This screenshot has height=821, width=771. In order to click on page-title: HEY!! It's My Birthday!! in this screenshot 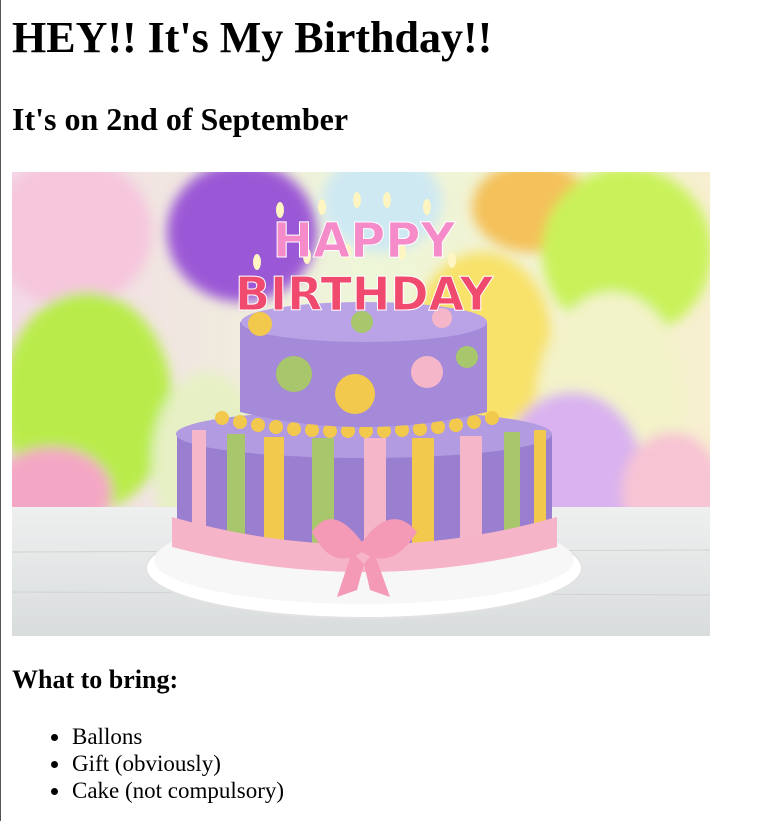, I will do `click(252, 37)`.